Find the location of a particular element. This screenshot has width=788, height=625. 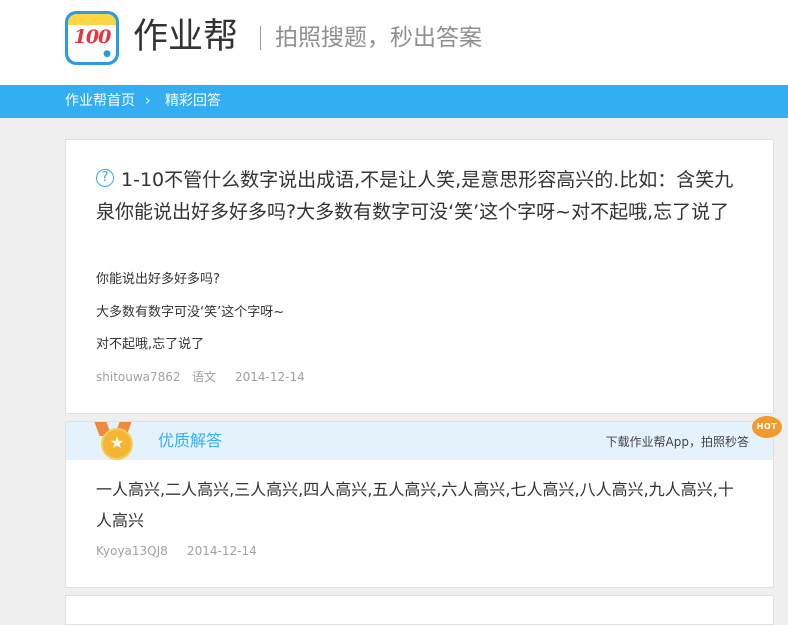

logo-number: 100 is located at coordinates (92, 37).